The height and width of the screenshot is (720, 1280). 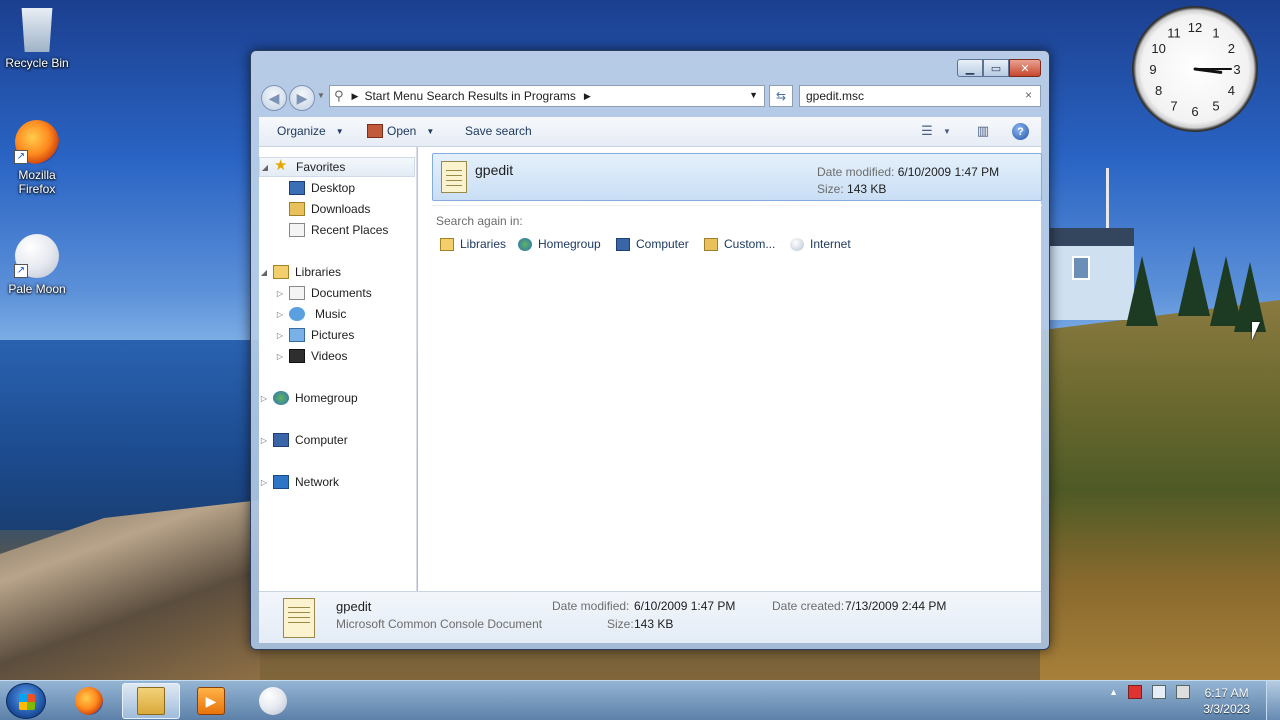 What do you see at coordinates (297, 314) in the screenshot?
I see `music-icon` at bounding box center [297, 314].